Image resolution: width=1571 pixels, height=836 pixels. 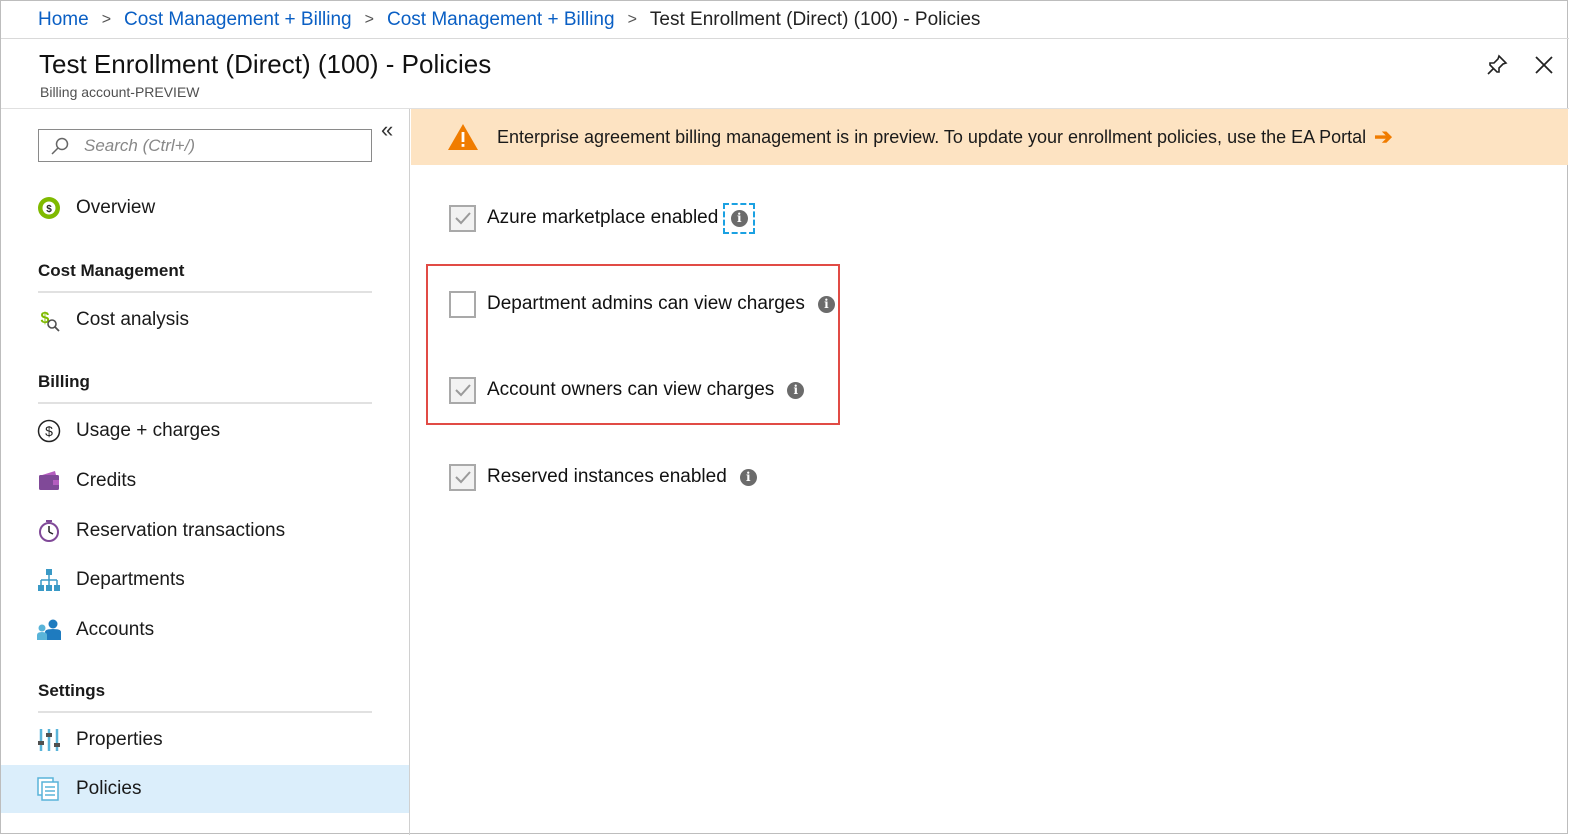 What do you see at coordinates (49, 740) in the screenshot?
I see `sliders-icon` at bounding box center [49, 740].